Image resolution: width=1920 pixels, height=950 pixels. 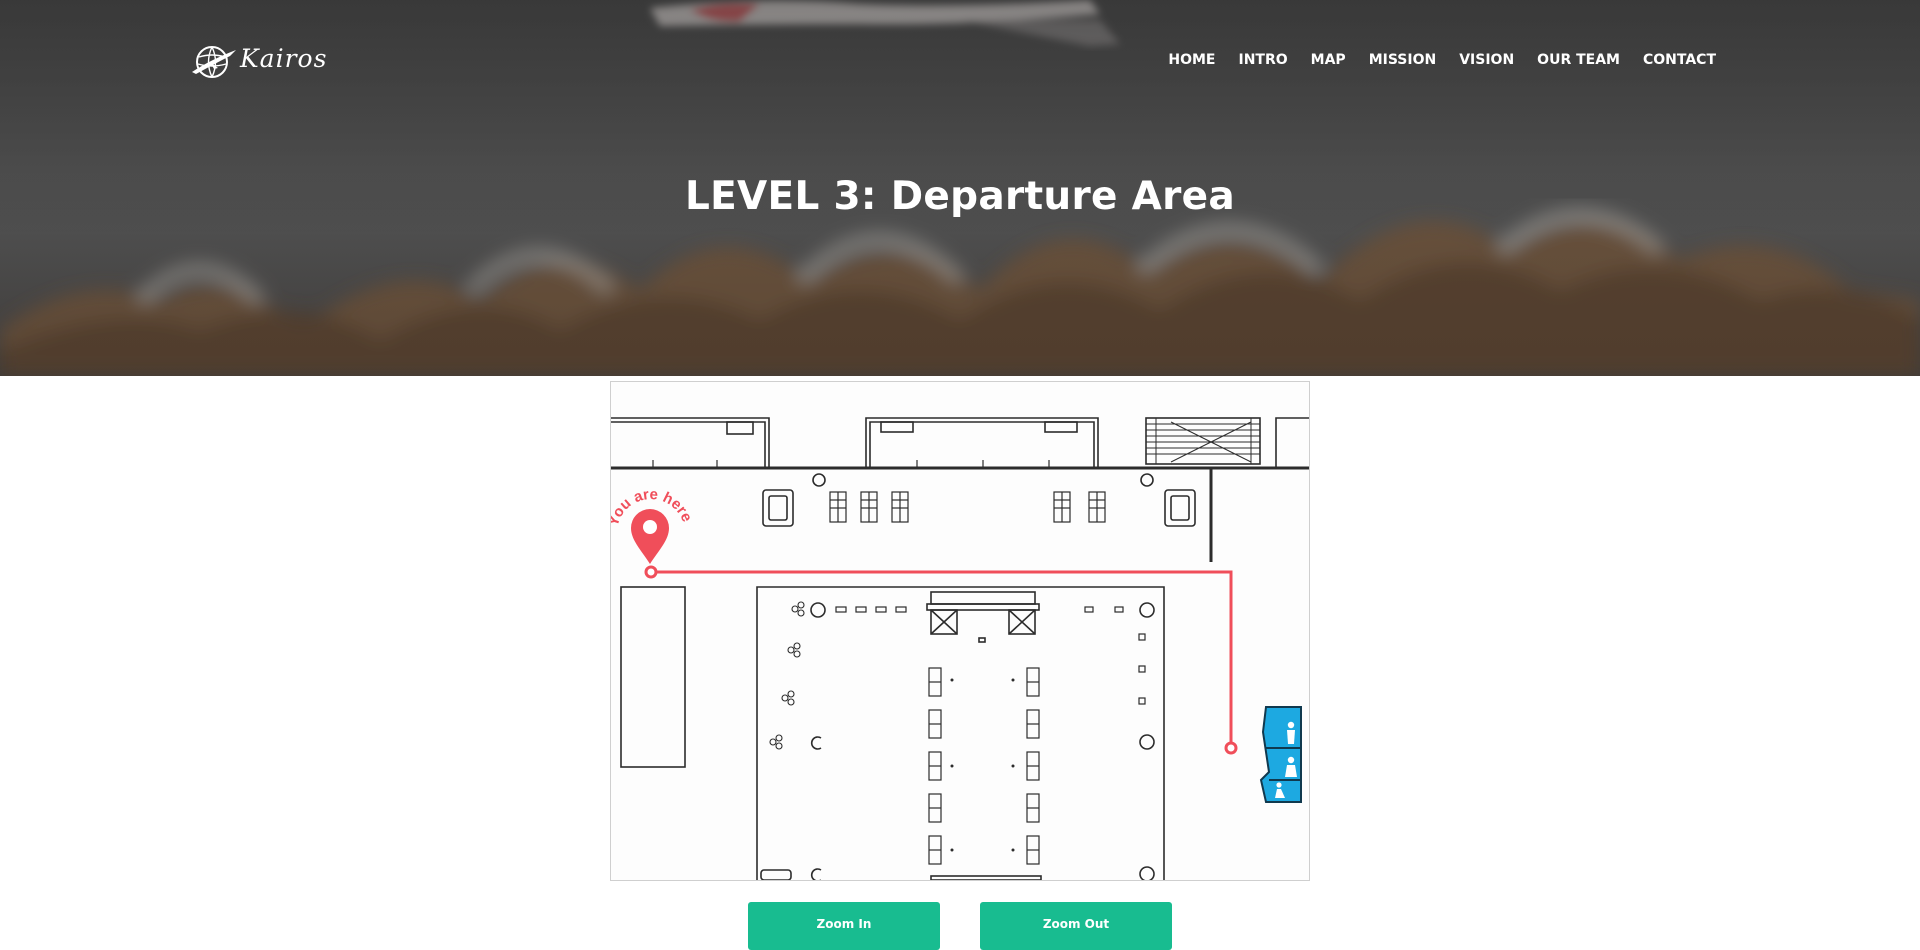 What do you see at coordinates (1191, 60) in the screenshot?
I see `nav-item-home: HOME` at bounding box center [1191, 60].